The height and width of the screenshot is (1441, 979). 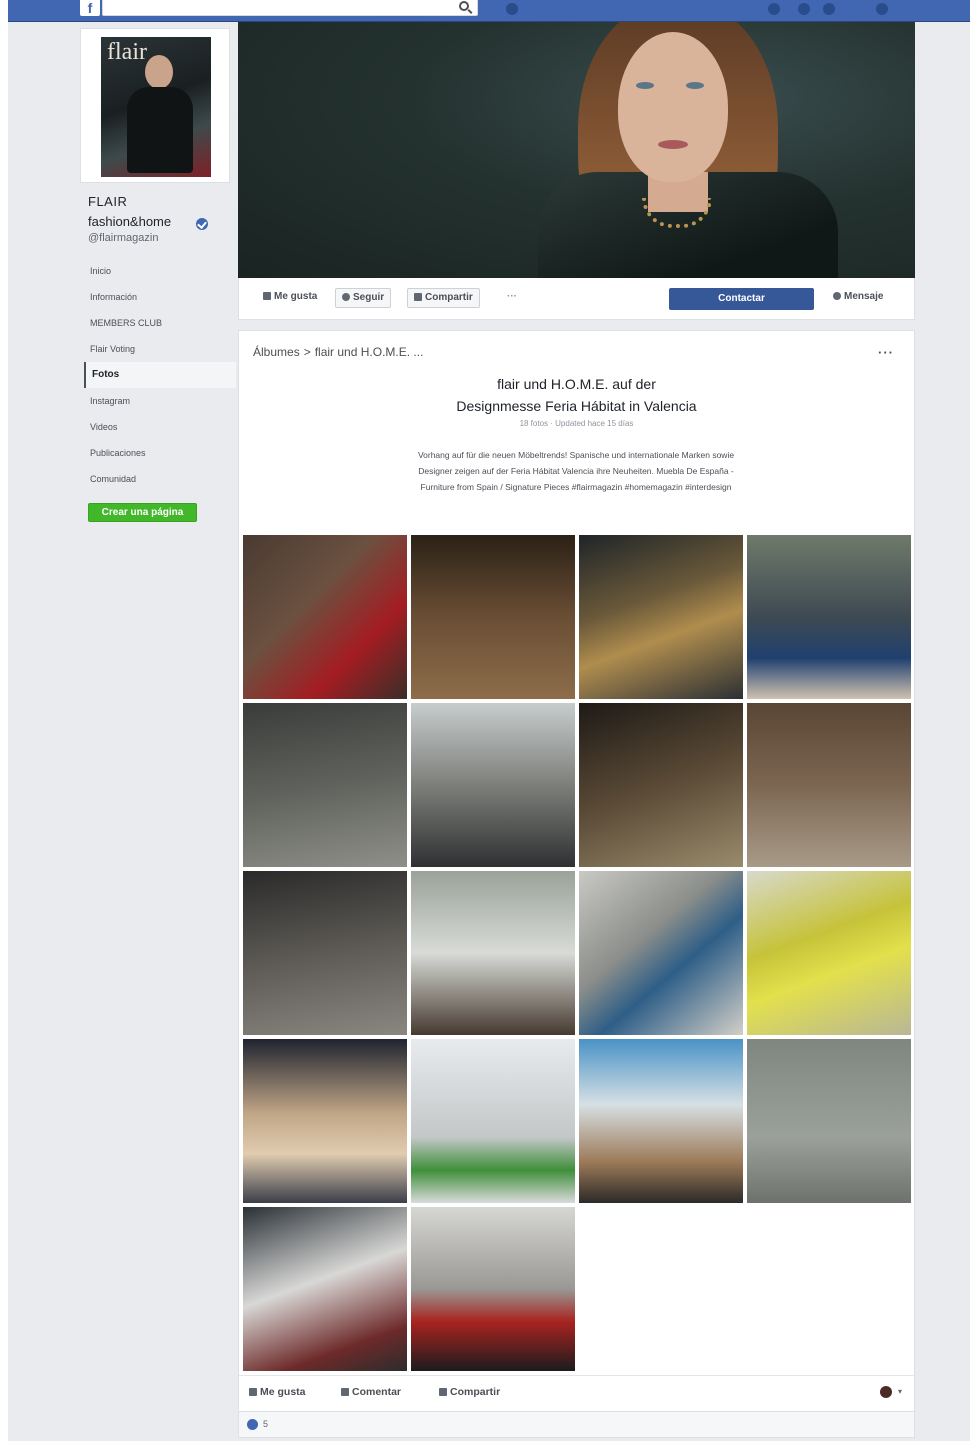 What do you see at coordinates (576, 1393) in the screenshot?
I see `album-footer: Me gusta Comentar Compartir ▾` at bounding box center [576, 1393].